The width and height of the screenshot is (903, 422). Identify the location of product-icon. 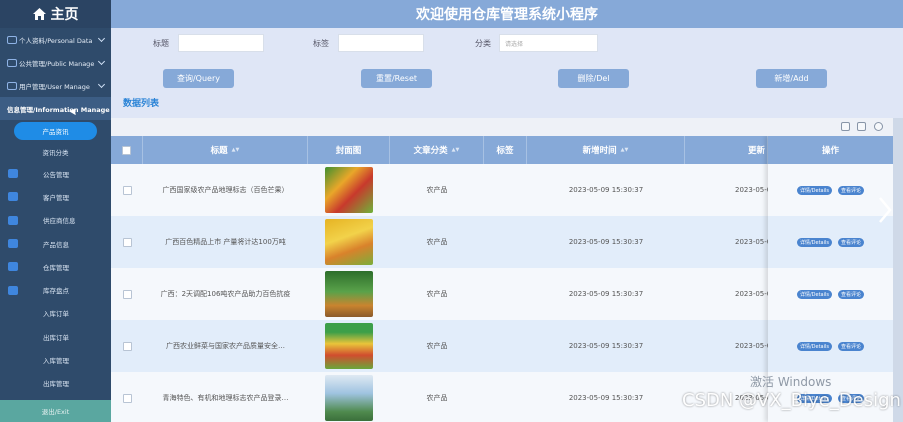
(13, 244).